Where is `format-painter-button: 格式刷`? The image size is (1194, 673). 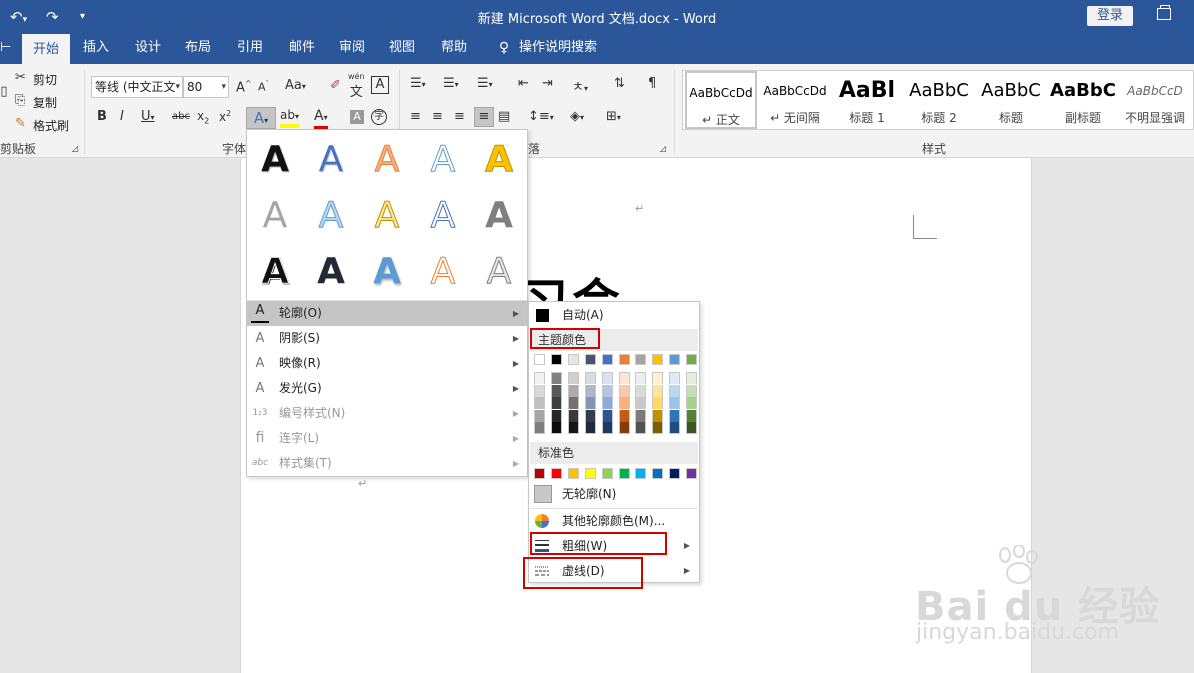
format-painter-button: 格式刷 is located at coordinates (51, 125).